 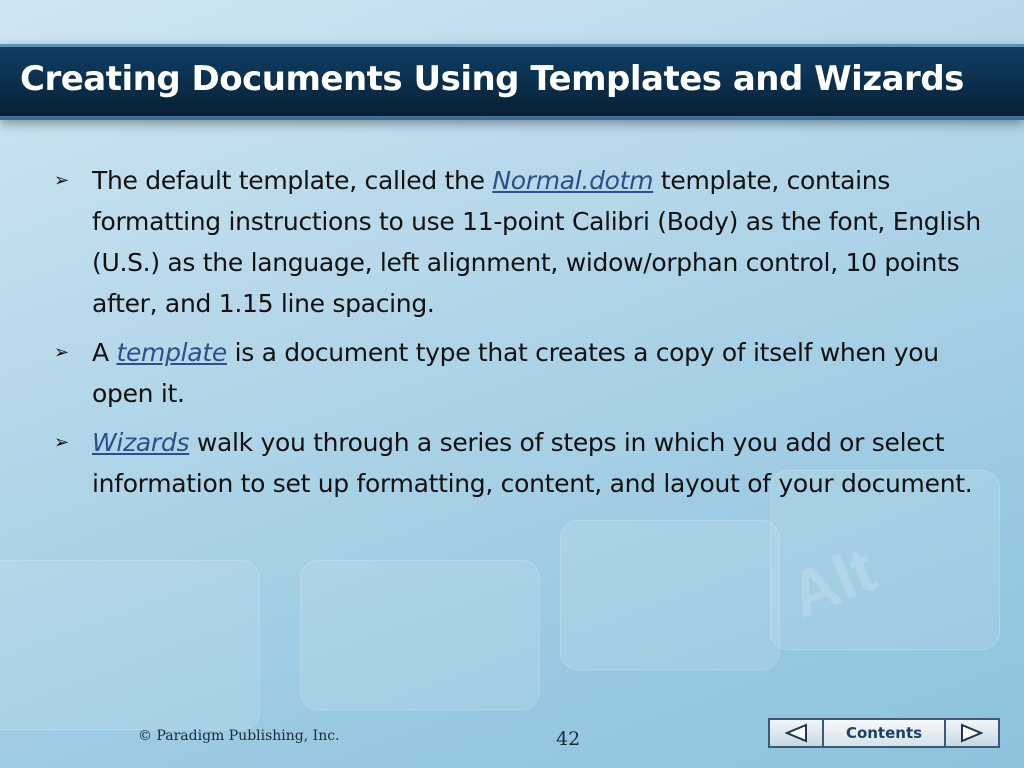 I want to click on triangle-right-icon, so click(x=972, y=733).